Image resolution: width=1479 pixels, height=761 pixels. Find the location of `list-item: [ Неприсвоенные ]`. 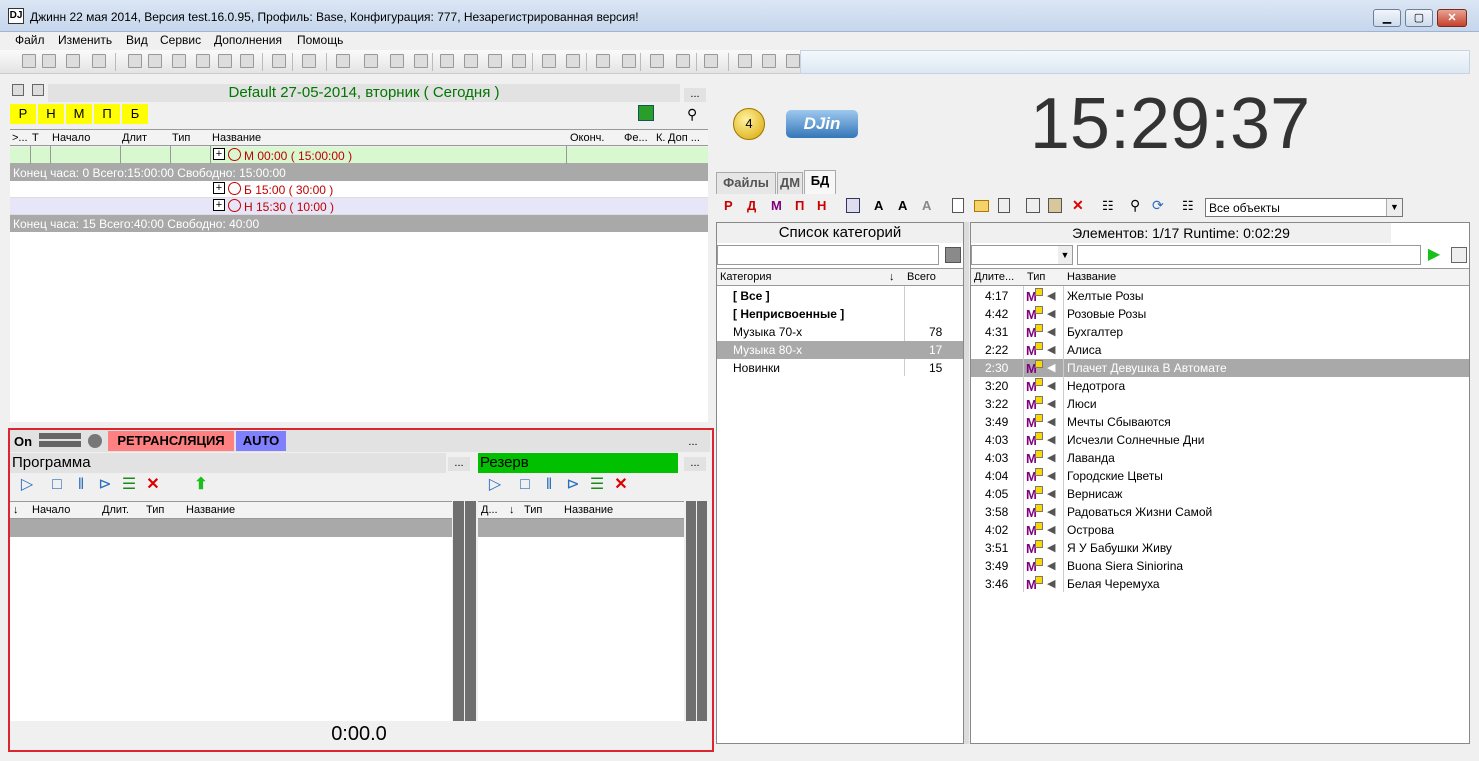

list-item: [ Неприсвоенные ] is located at coordinates (840, 314).